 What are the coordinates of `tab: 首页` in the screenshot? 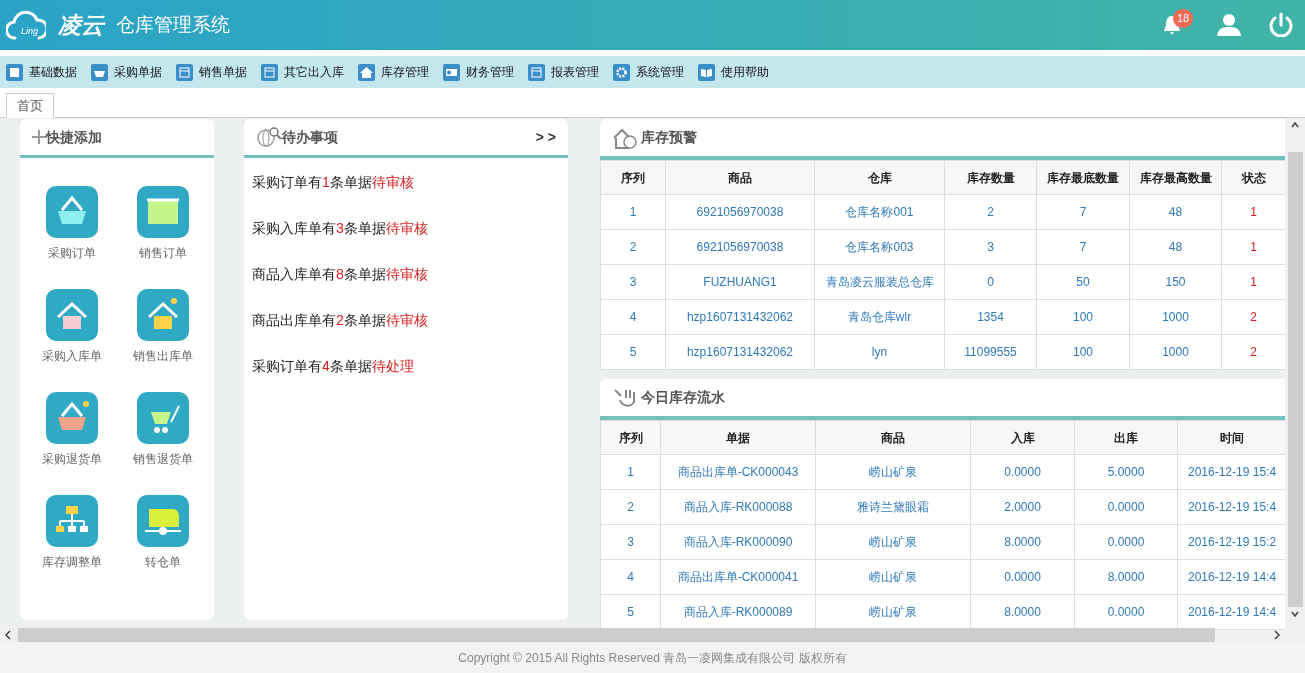 It's located at (30, 105).